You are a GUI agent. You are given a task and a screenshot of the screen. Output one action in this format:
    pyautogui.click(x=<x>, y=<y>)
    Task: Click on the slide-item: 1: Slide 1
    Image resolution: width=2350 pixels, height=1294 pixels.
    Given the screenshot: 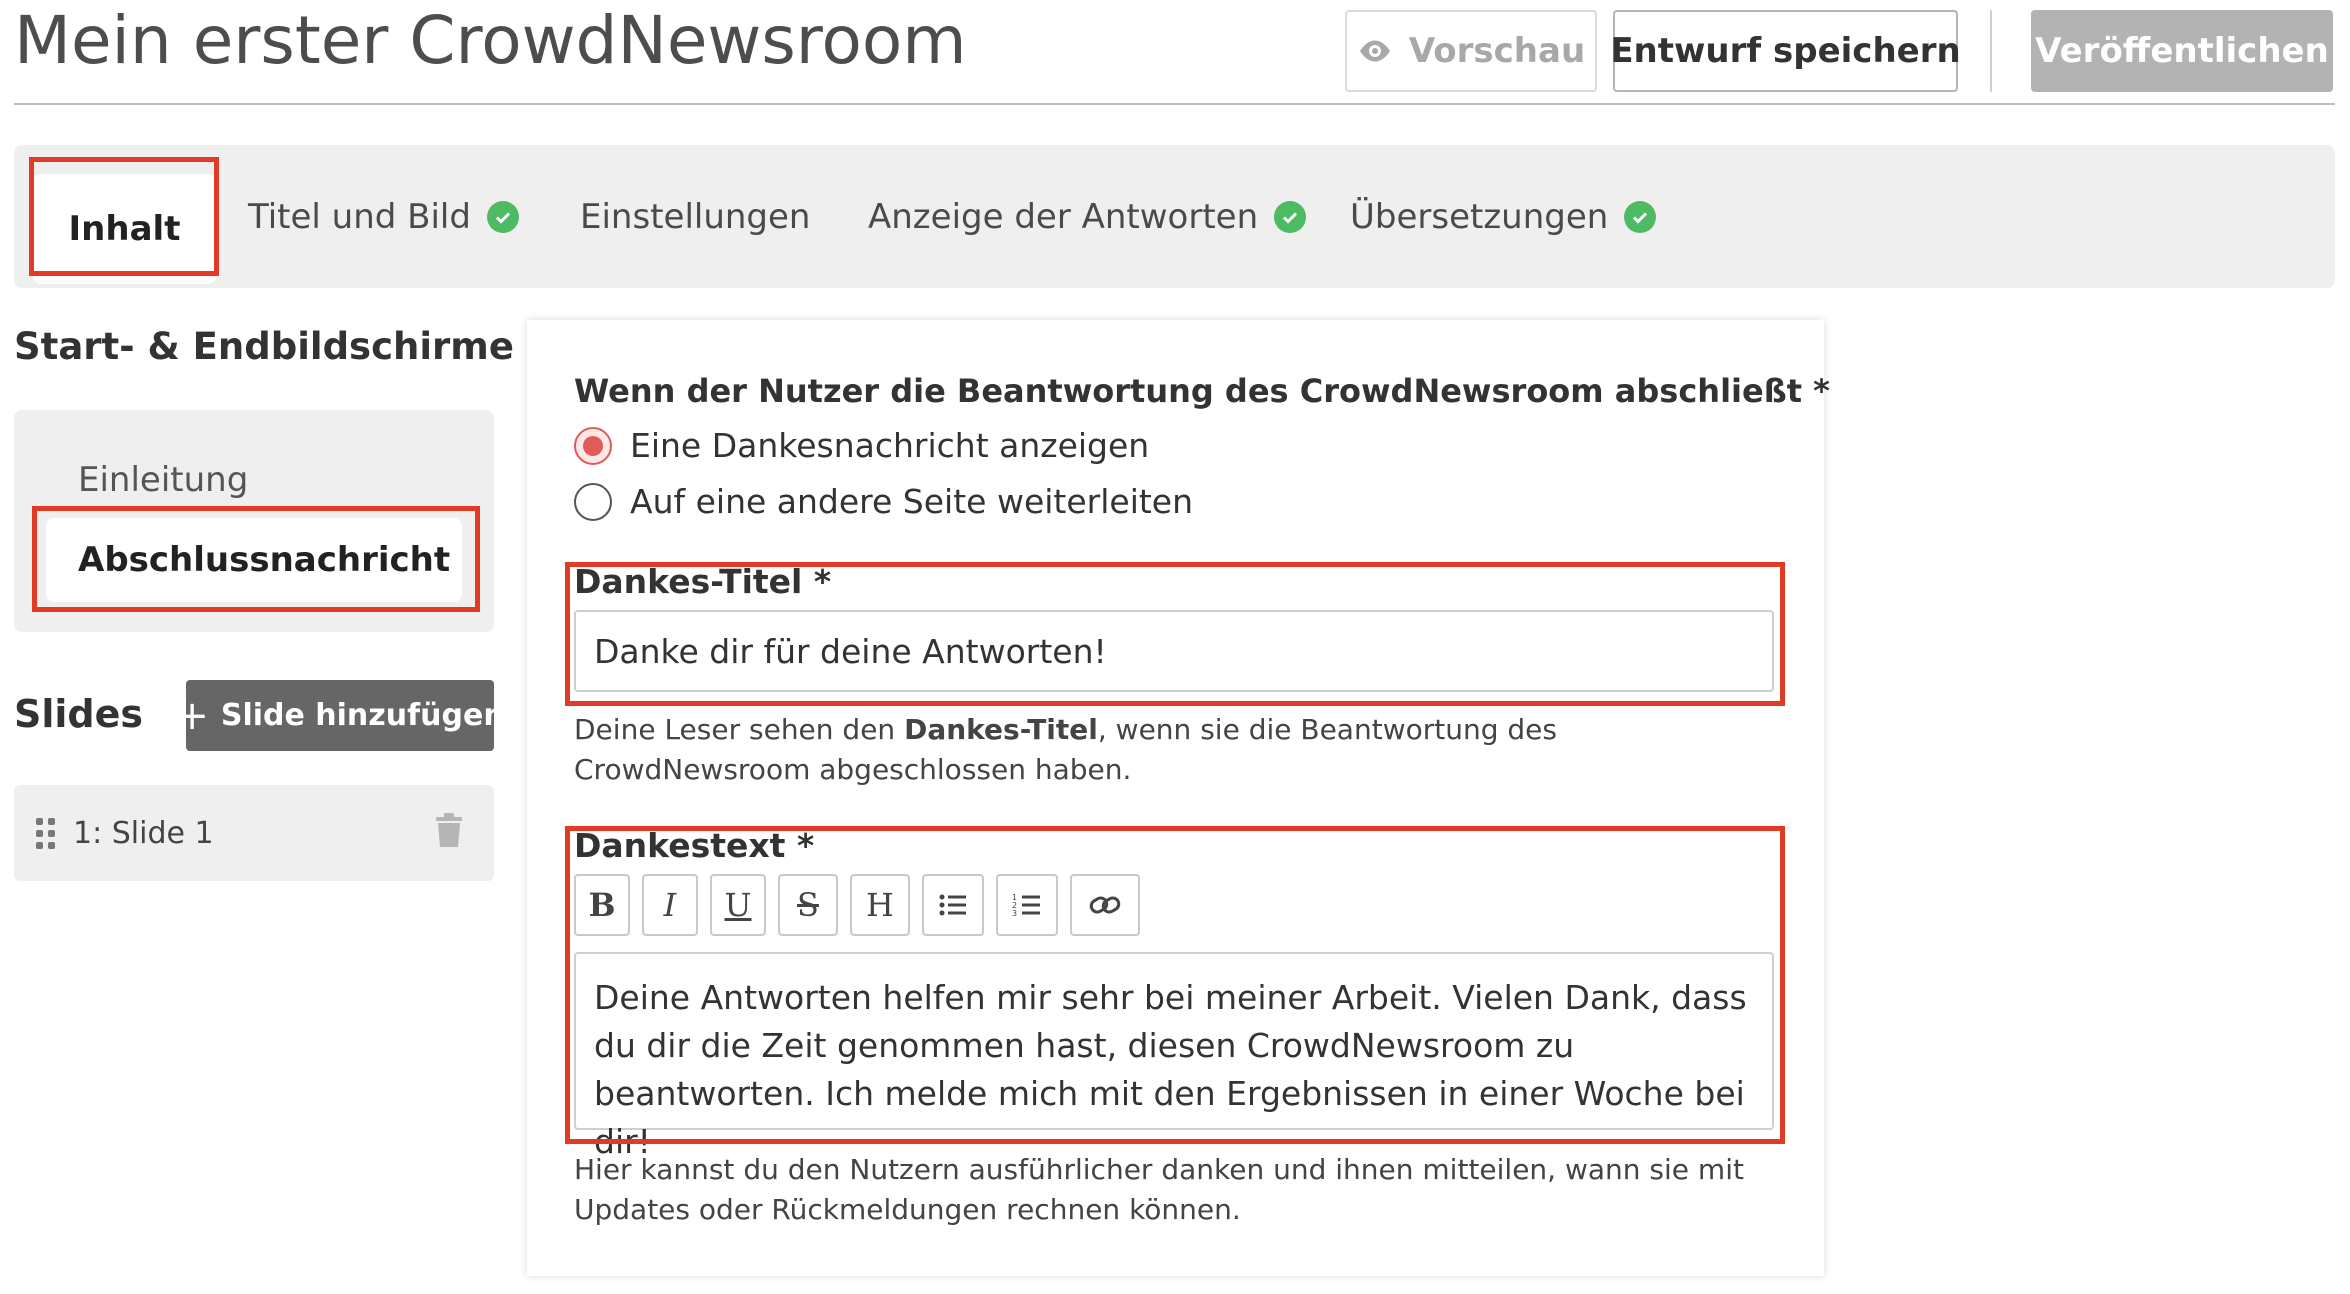 What is the action you would take?
    pyautogui.click(x=254, y=833)
    